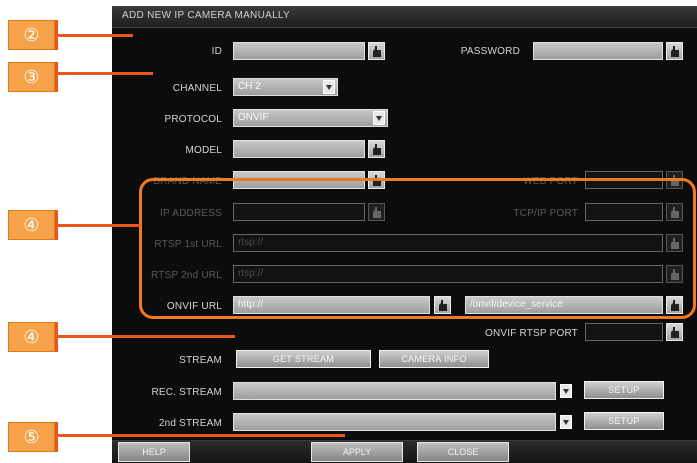 Image resolution: width=697 pixels, height=463 pixels. I want to click on close-button: CLOSE, so click(463, 452).